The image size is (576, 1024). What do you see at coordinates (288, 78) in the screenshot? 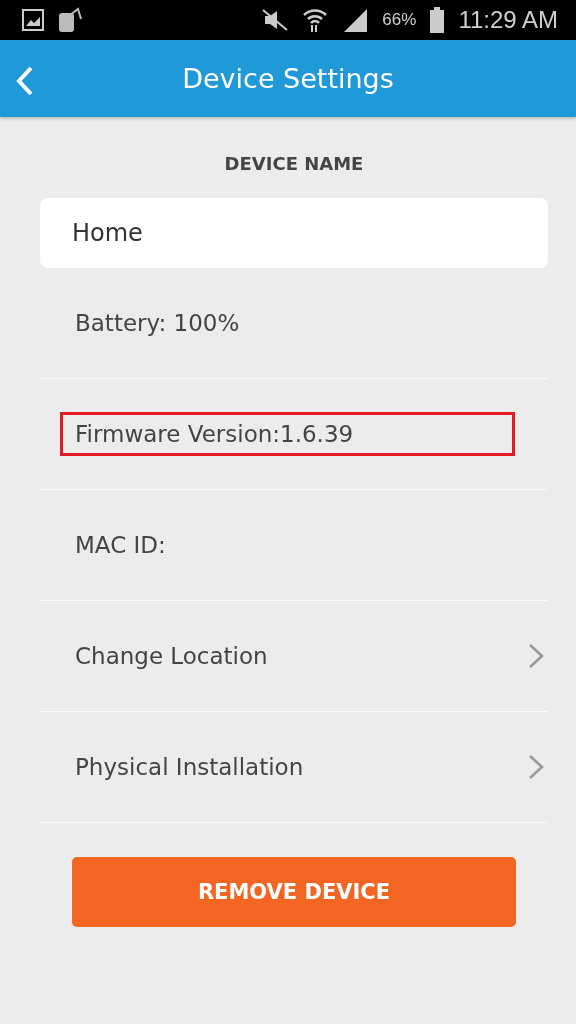
I see `page-title: Device Settings` at bounding box center [288, 78].